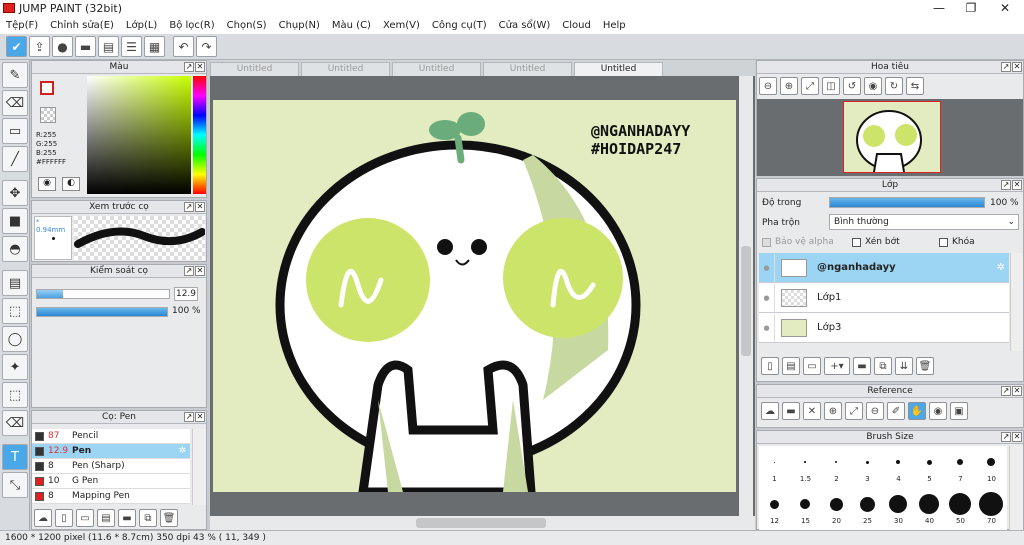 The image size is (1024, 545). Describe the element at coordinates (1016, 488) in the screenshot. I see `brush-size-scrollbar` at that location.